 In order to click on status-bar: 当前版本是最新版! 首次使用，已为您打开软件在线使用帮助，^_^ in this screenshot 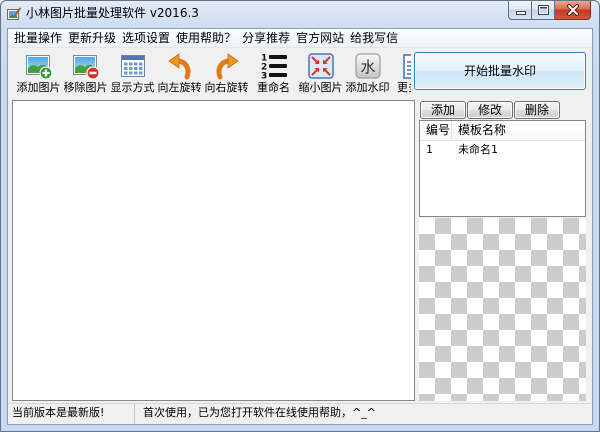, I will do `click(300, 413)`.